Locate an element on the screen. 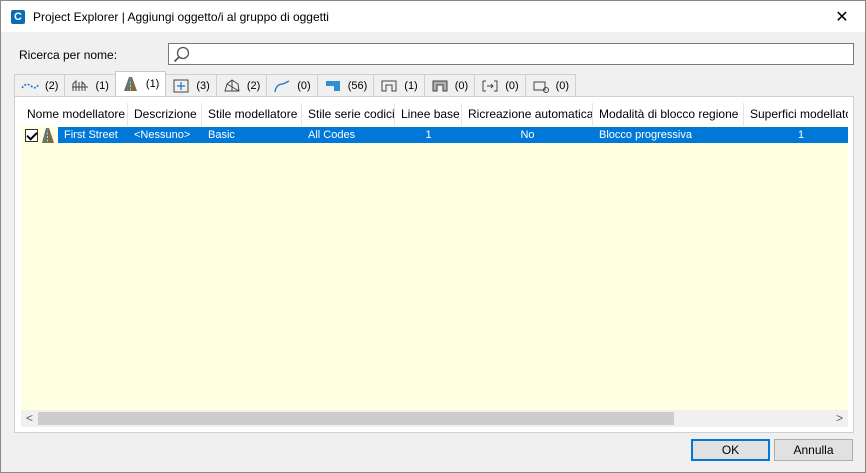 This screenshot has width=866, height=473. alignment-icon is located at coordinates (30, 85).